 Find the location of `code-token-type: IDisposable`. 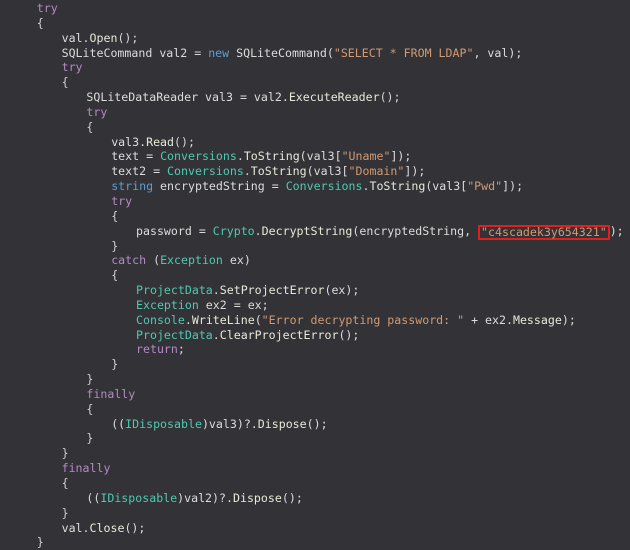

code-token-type: IDisposable is located at coordinates (139, 497).